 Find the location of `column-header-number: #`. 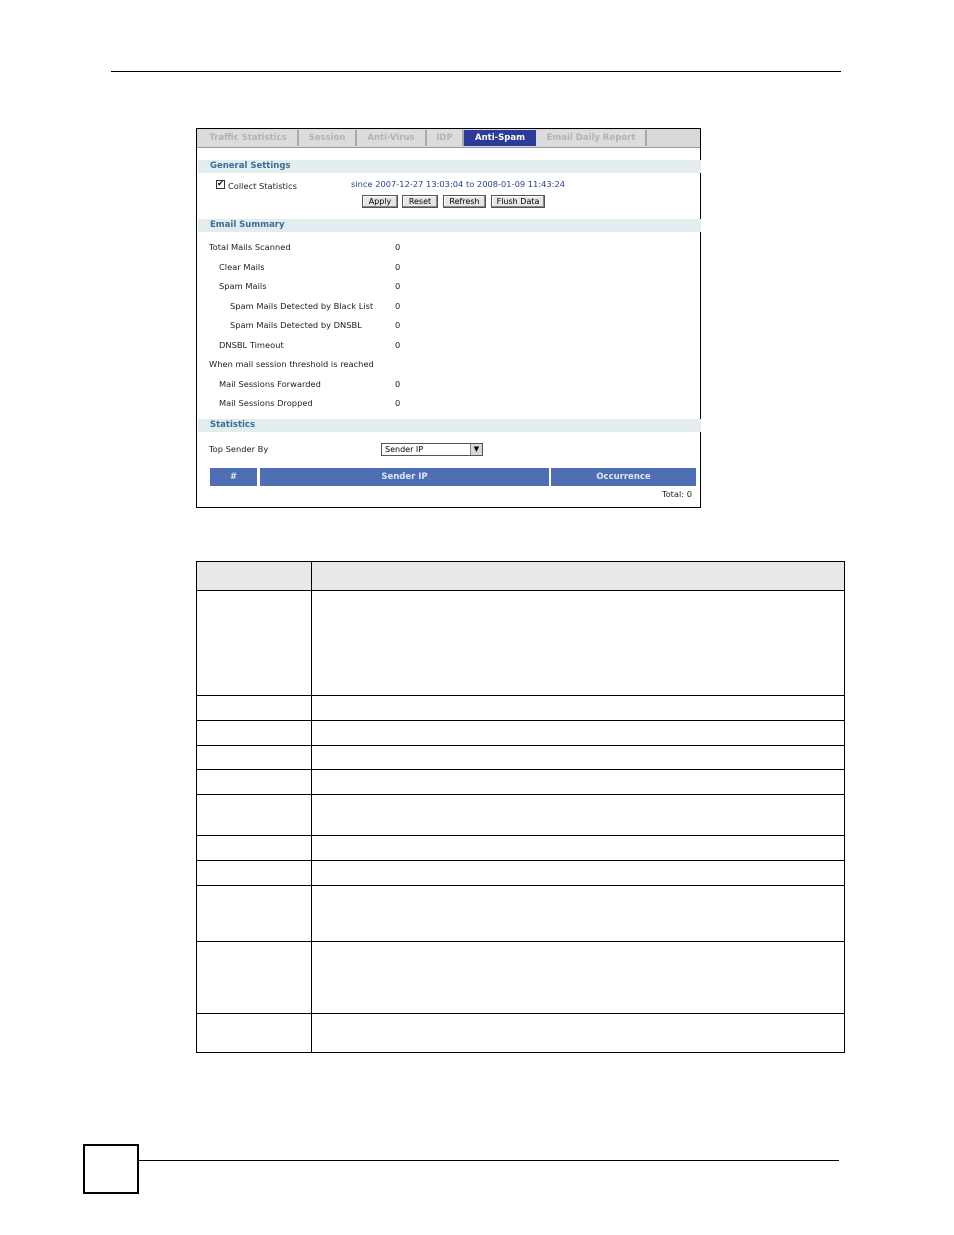

column-header-number: # is located at coordinates (234, 477).